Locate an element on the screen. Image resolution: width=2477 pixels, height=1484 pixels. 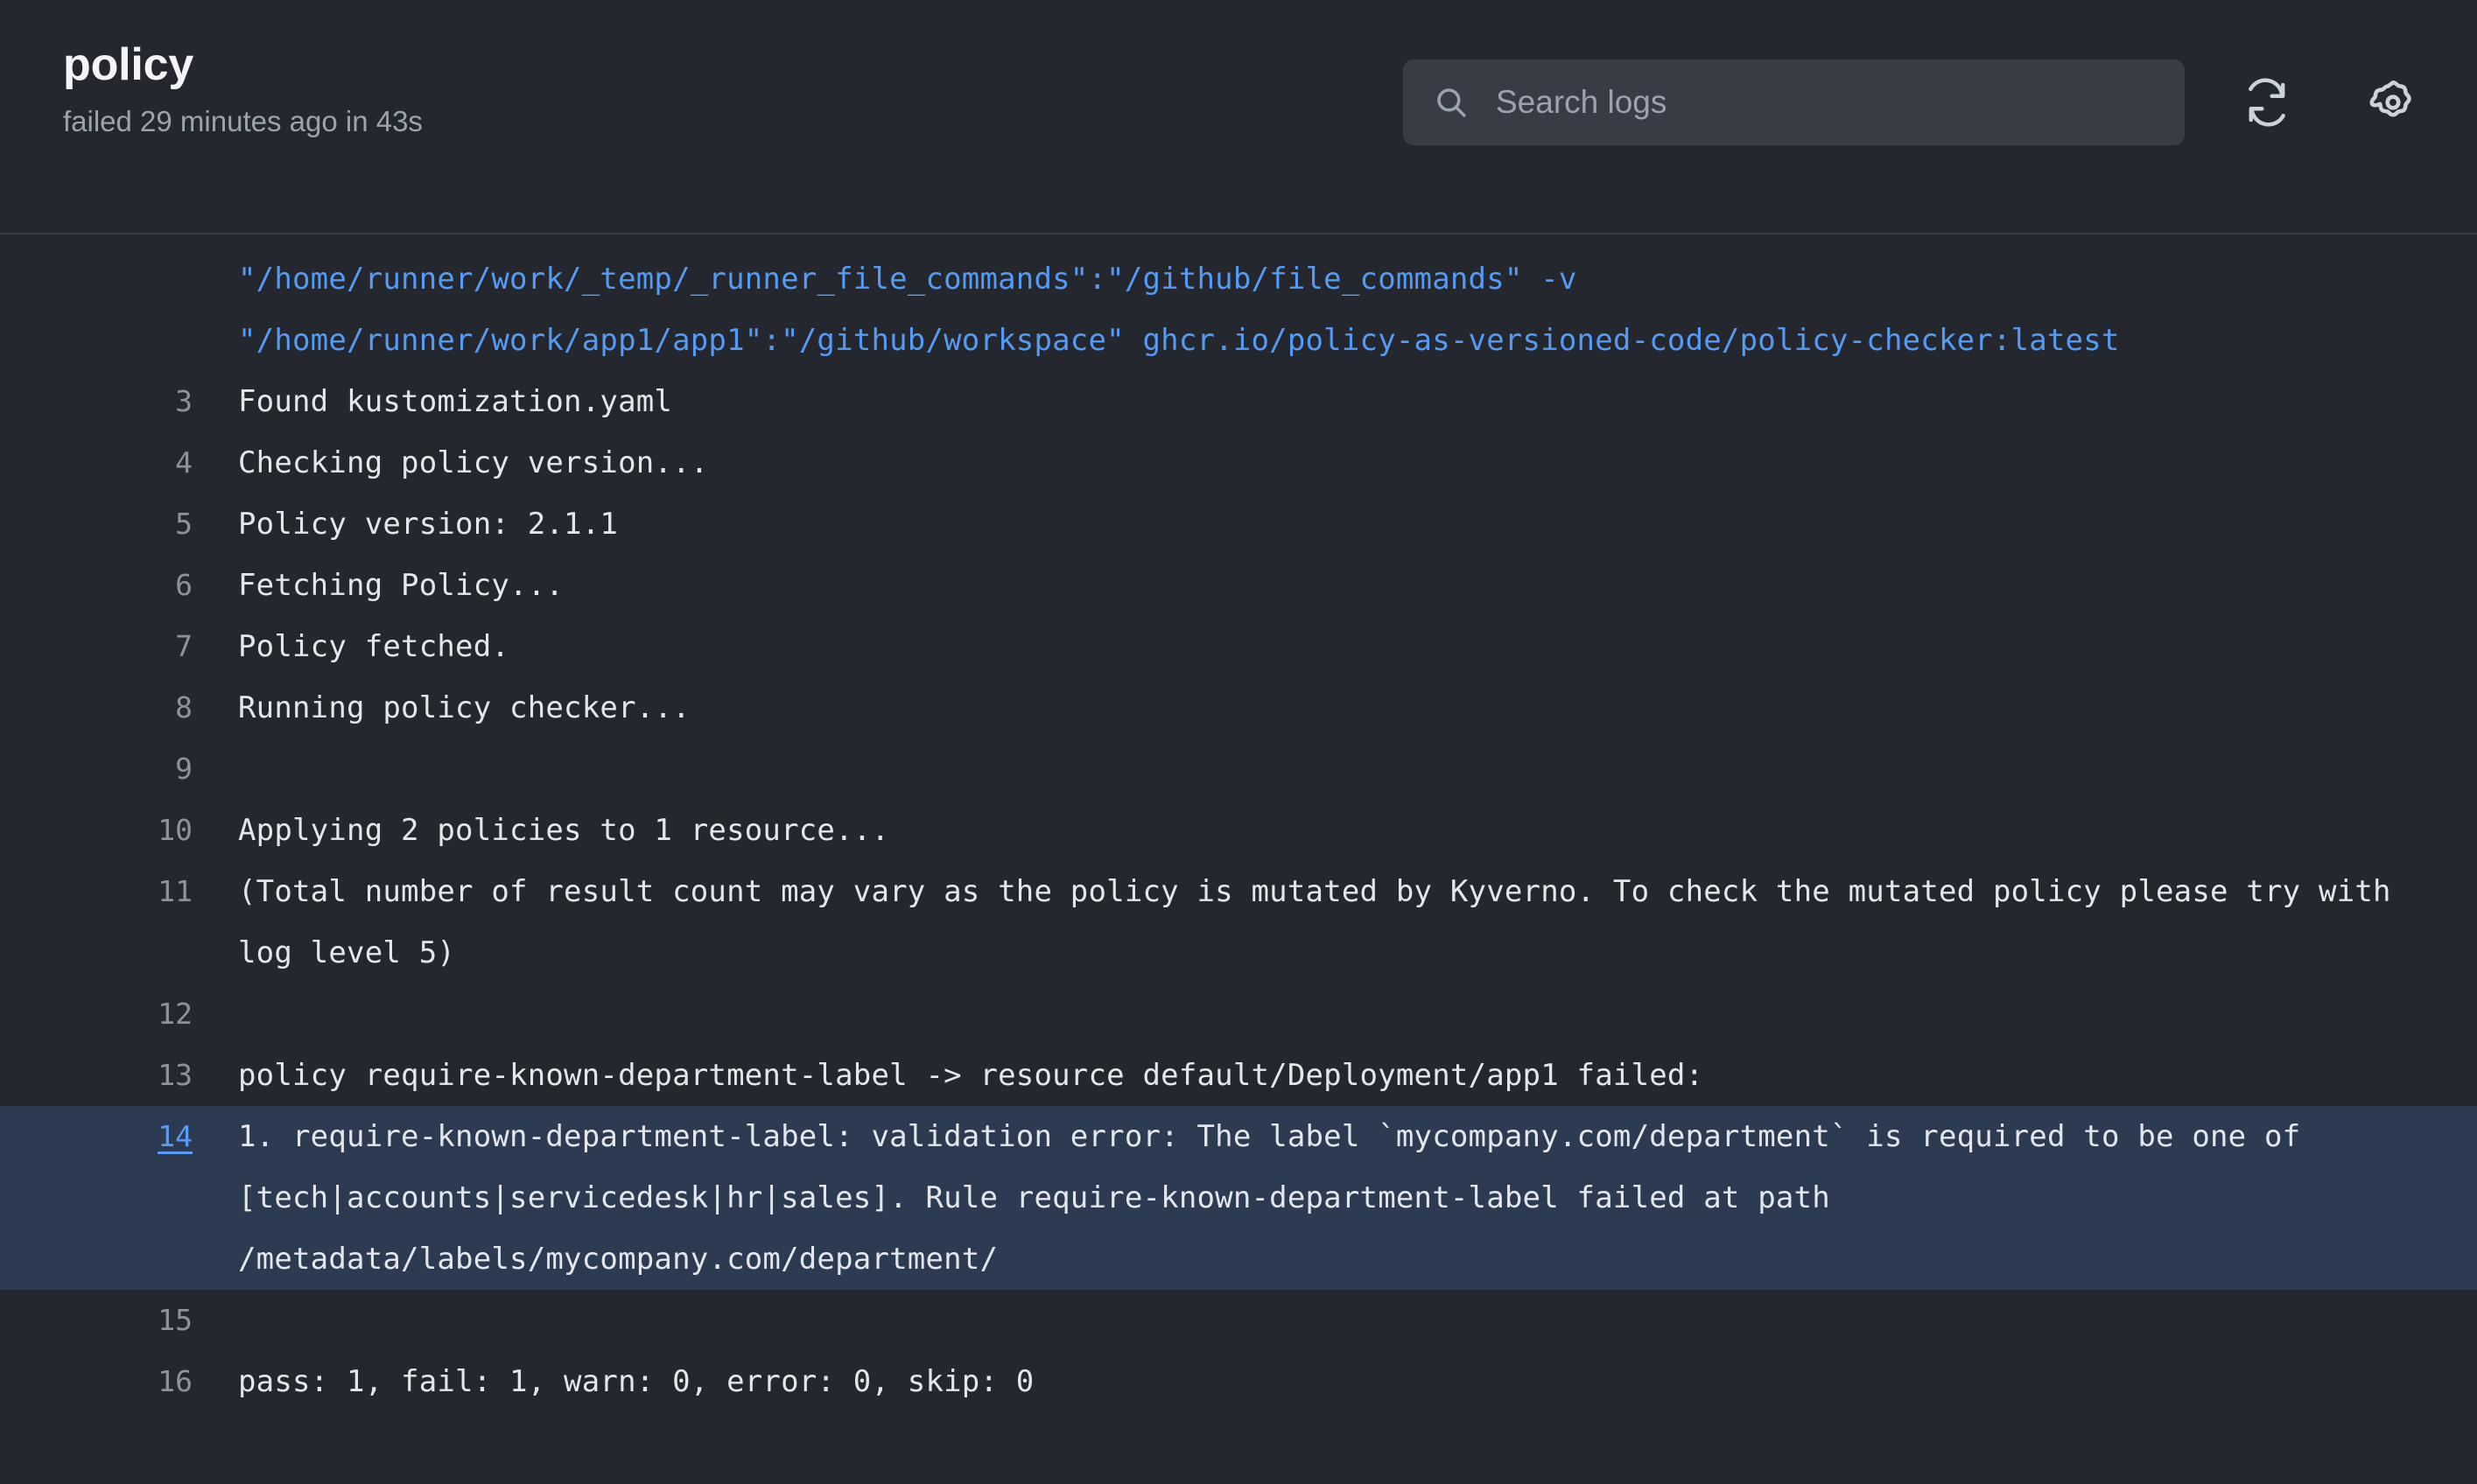
log-line: 7 Policy fetched. is located at coordinates (1239, 646).